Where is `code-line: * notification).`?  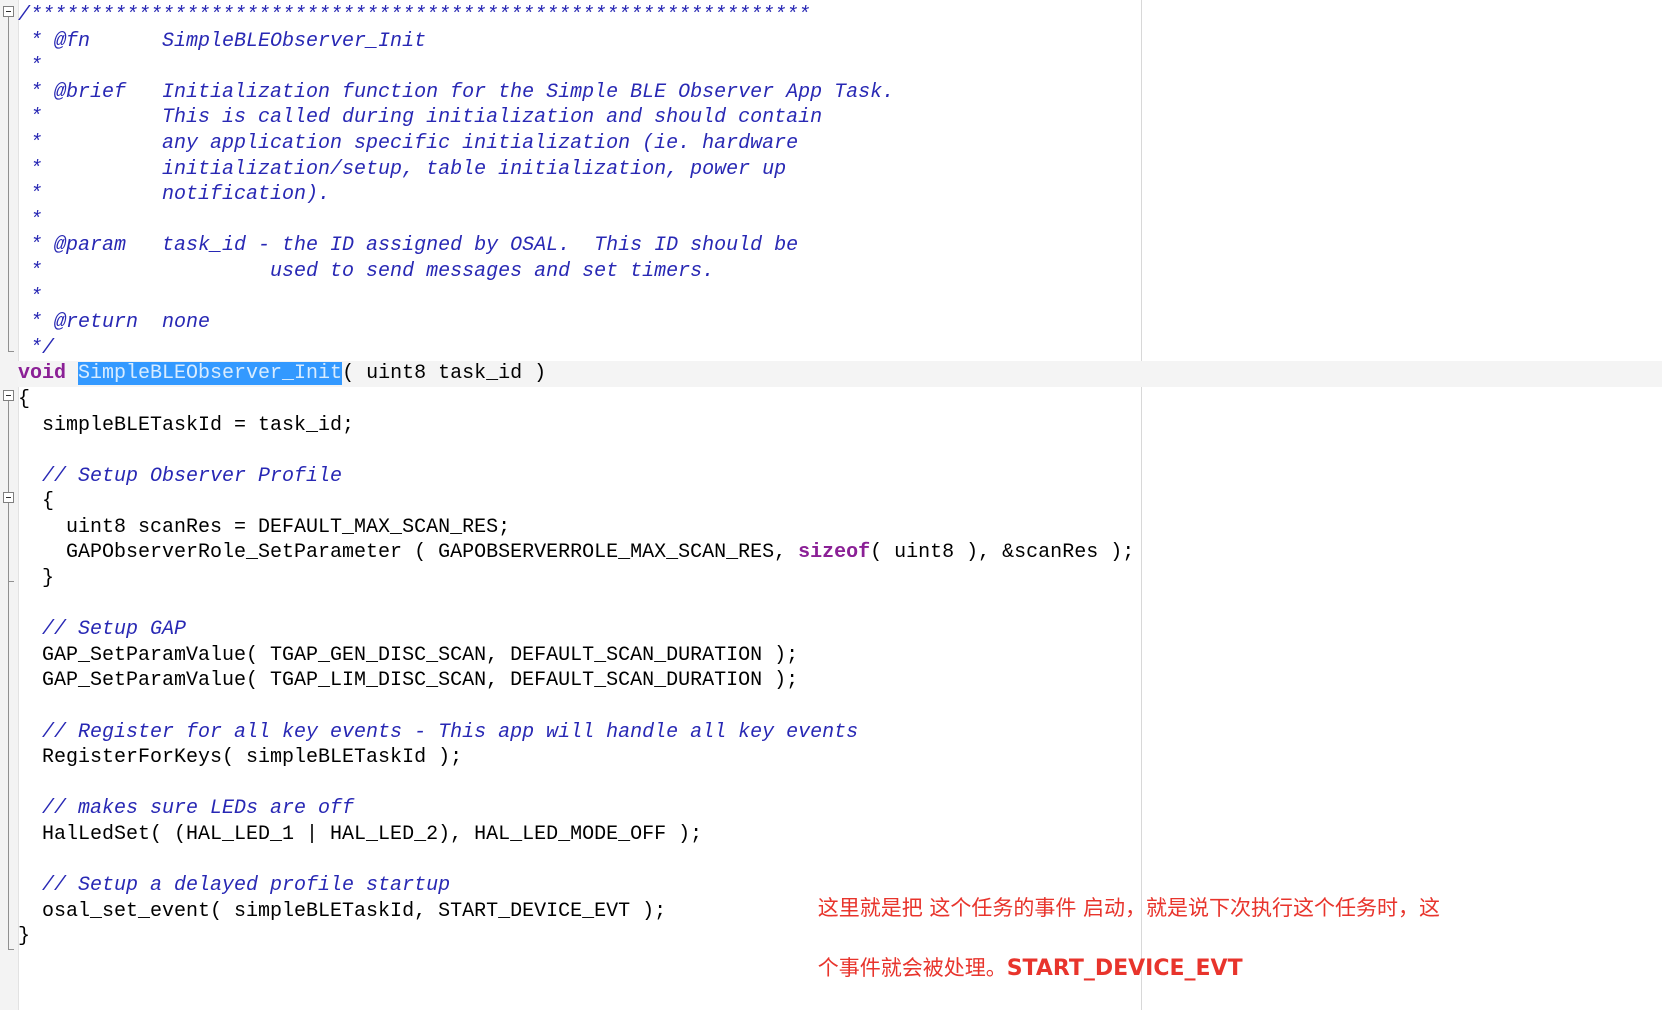
code-line: * notification). is located at coordinates (840, 195).